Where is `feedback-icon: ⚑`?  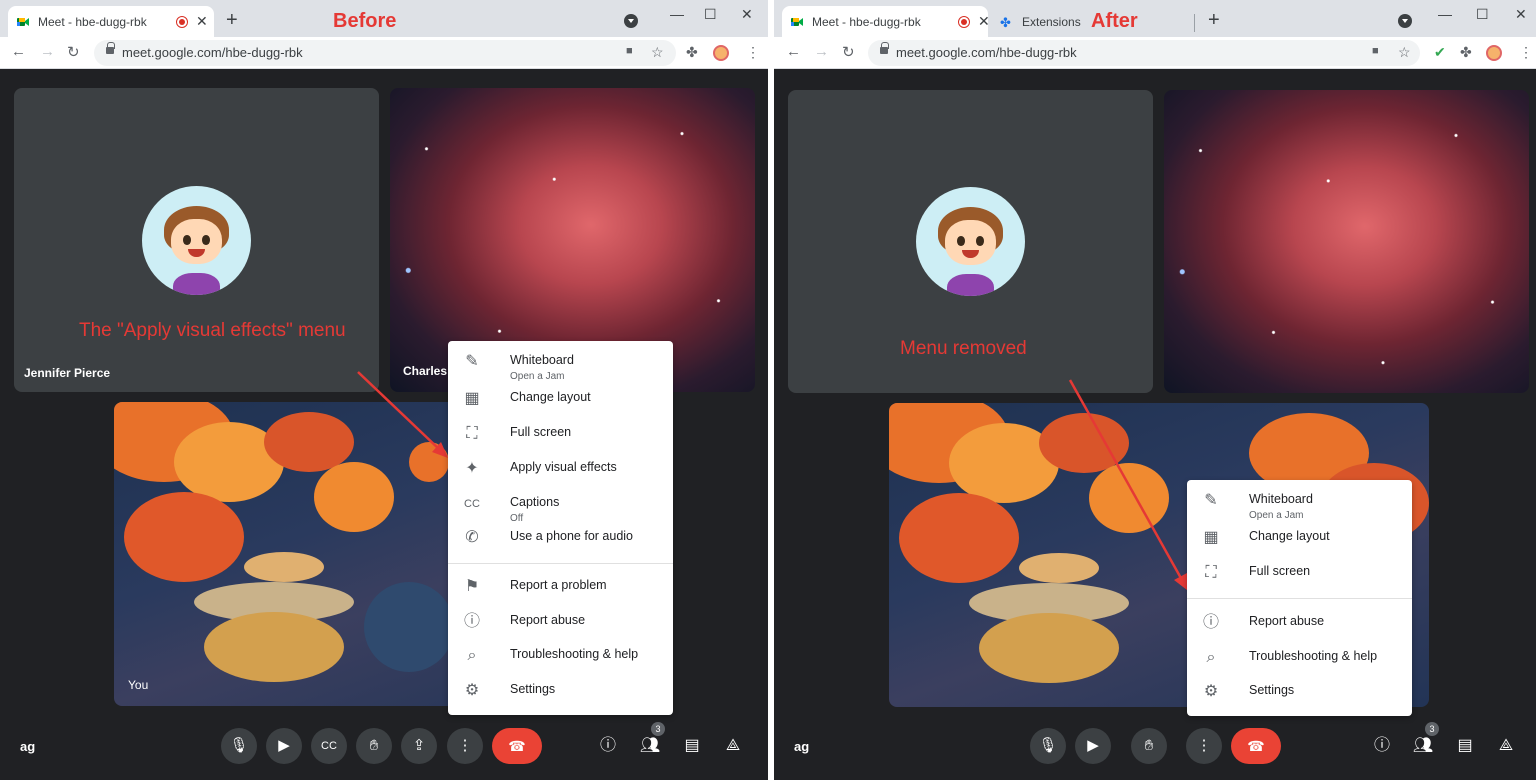 feedback-icon: ⚑ is located at coordinates (472, 586).